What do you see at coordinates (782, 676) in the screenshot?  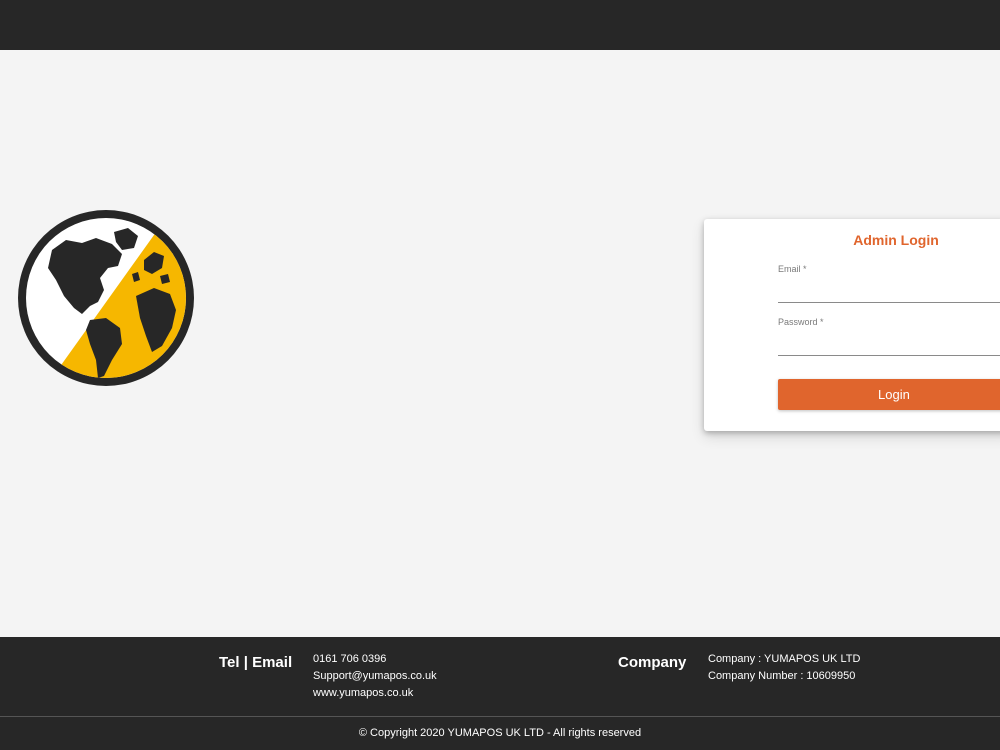 I see `company-number: Company Number : 10609950` at bounding box center [782, 676].